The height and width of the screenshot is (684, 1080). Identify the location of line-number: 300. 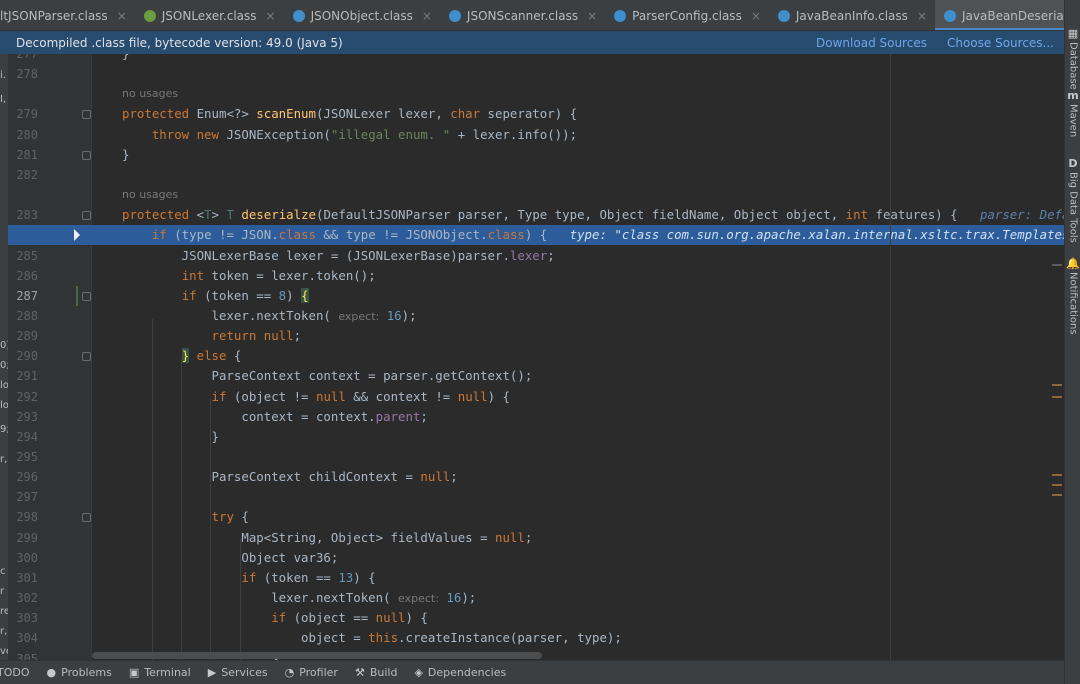
(23, 558).